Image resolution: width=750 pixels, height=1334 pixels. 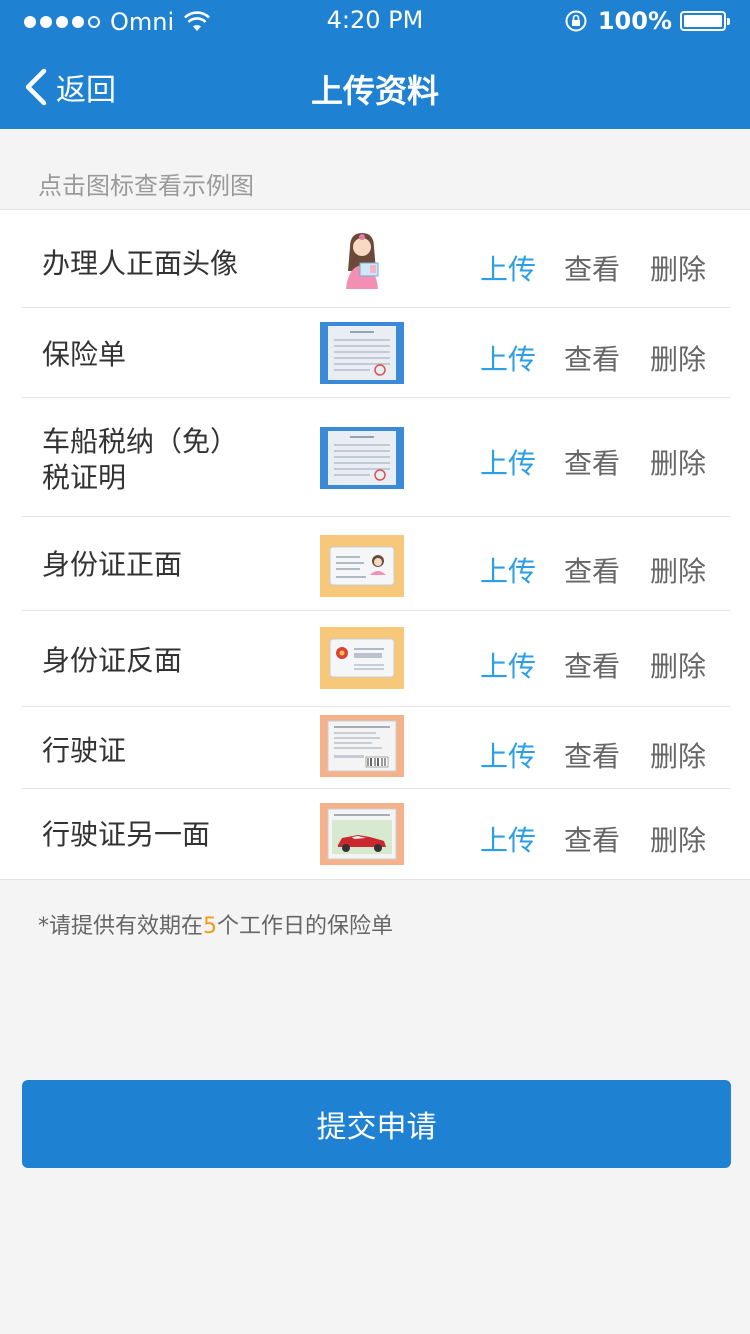 What do you see at coordinates (376, 1124) in the screenshot?
I see `submit-button: 提交申请` at bounding box center [376, 1124].